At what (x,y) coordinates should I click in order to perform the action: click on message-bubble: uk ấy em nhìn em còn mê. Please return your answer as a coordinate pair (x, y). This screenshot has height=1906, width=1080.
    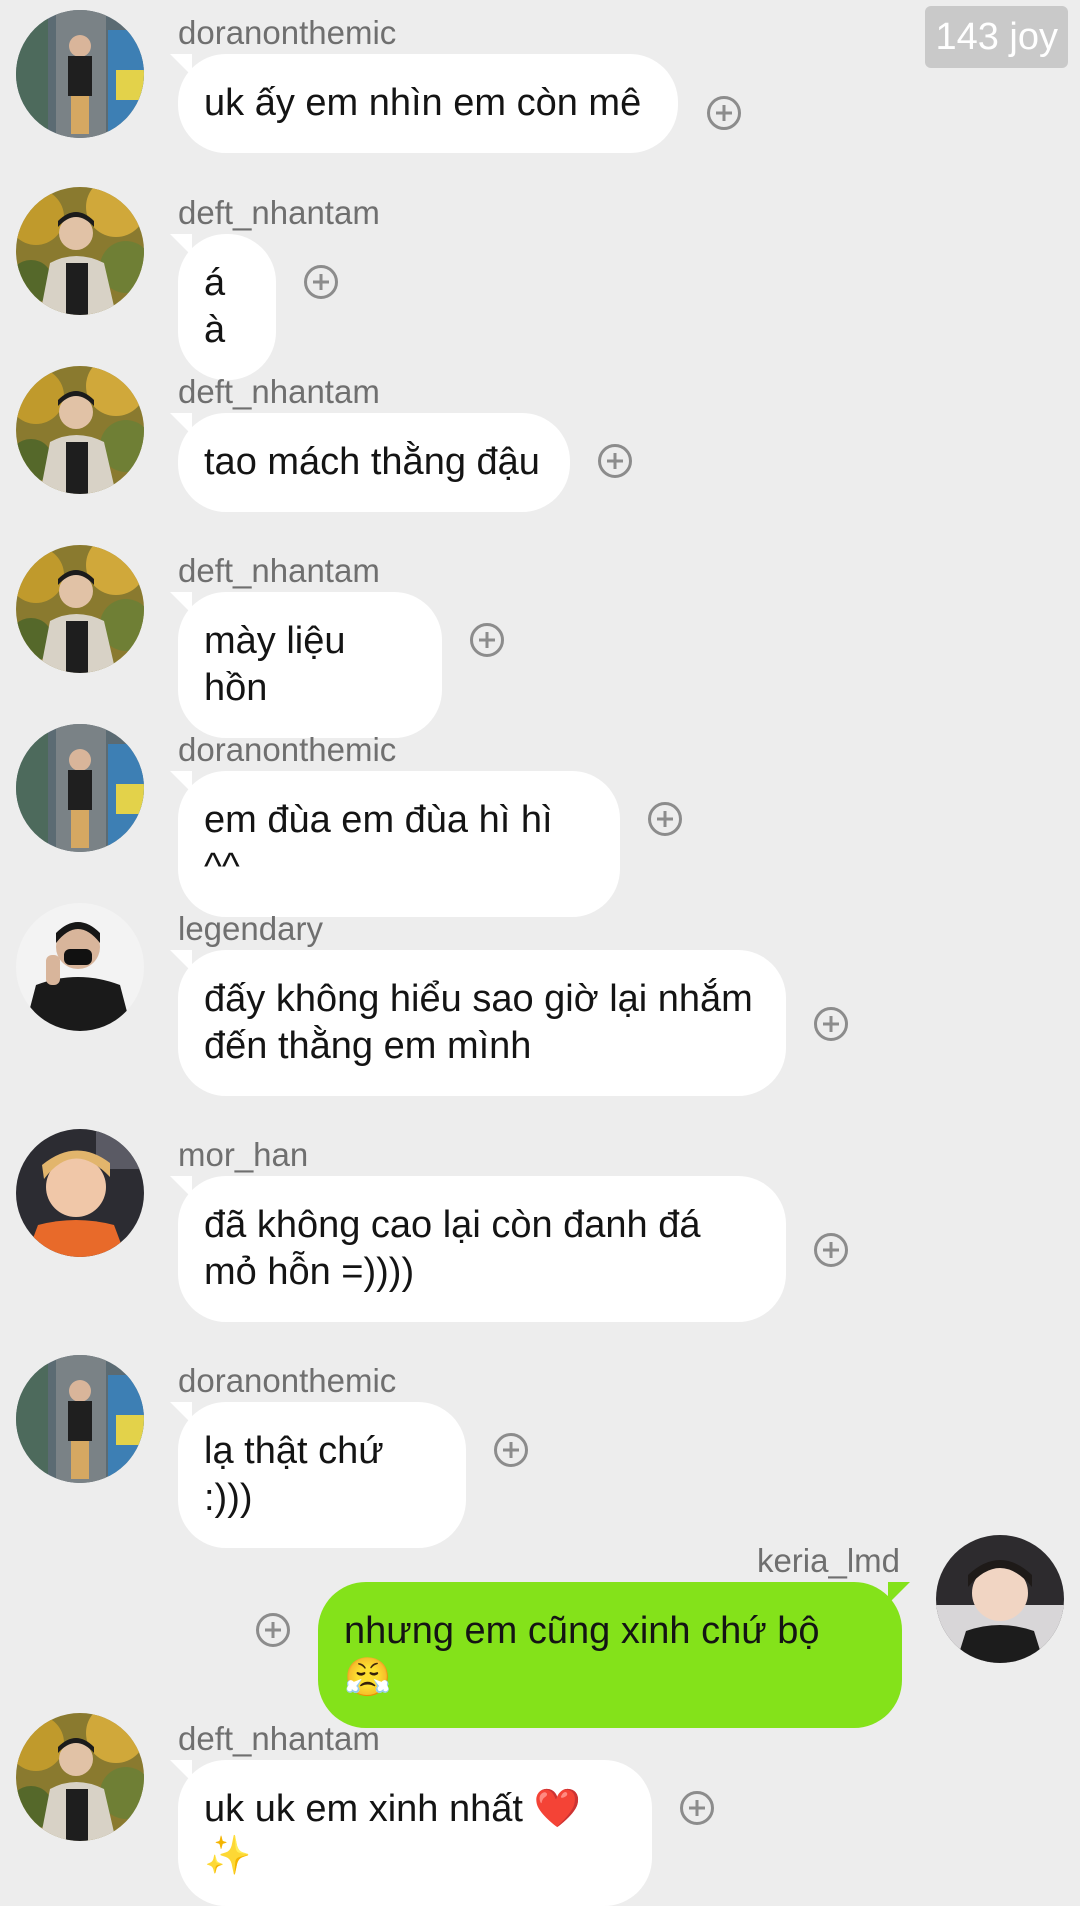
    Looking at the image, I should click on (428, 103).